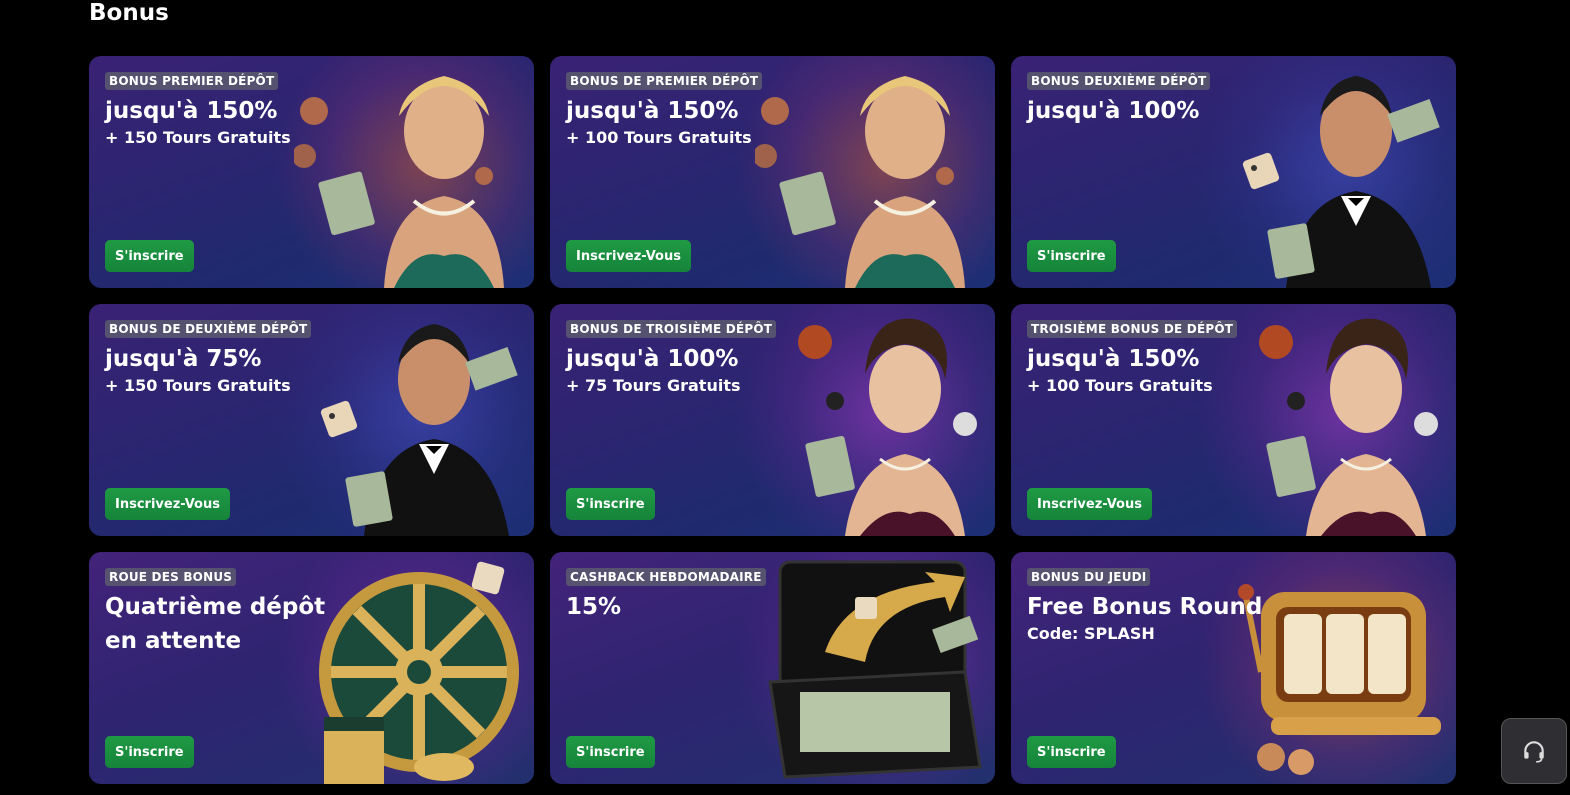 The height and width of the screenshot is (795, 1570). I want to click on bonus-badge: BONUS DE TROISIÈME DÉPÔT, so click(671, 329).